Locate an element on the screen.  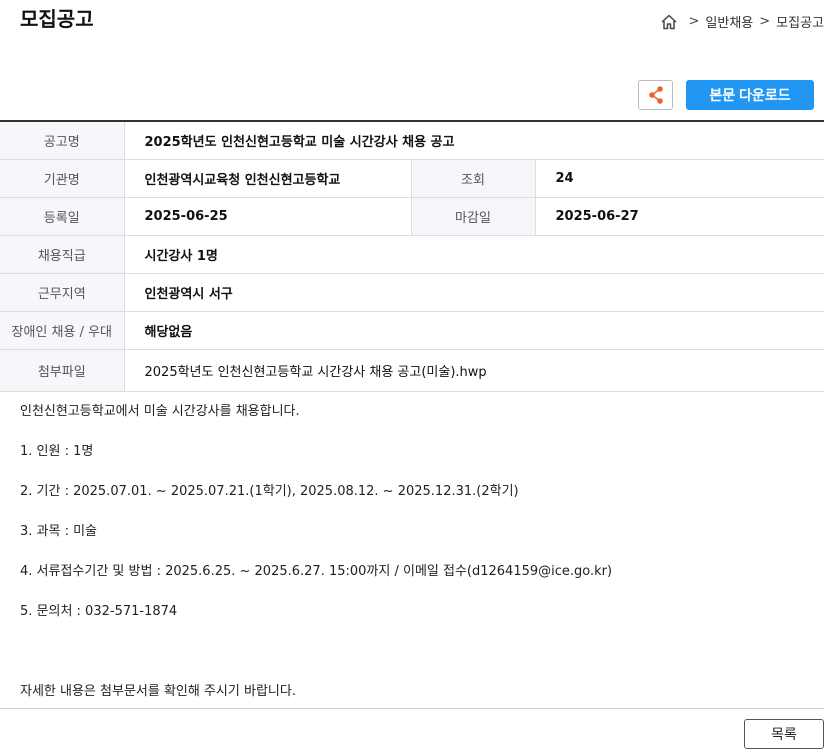
label-region: 근무지역 is located at coordinates (62, 292).